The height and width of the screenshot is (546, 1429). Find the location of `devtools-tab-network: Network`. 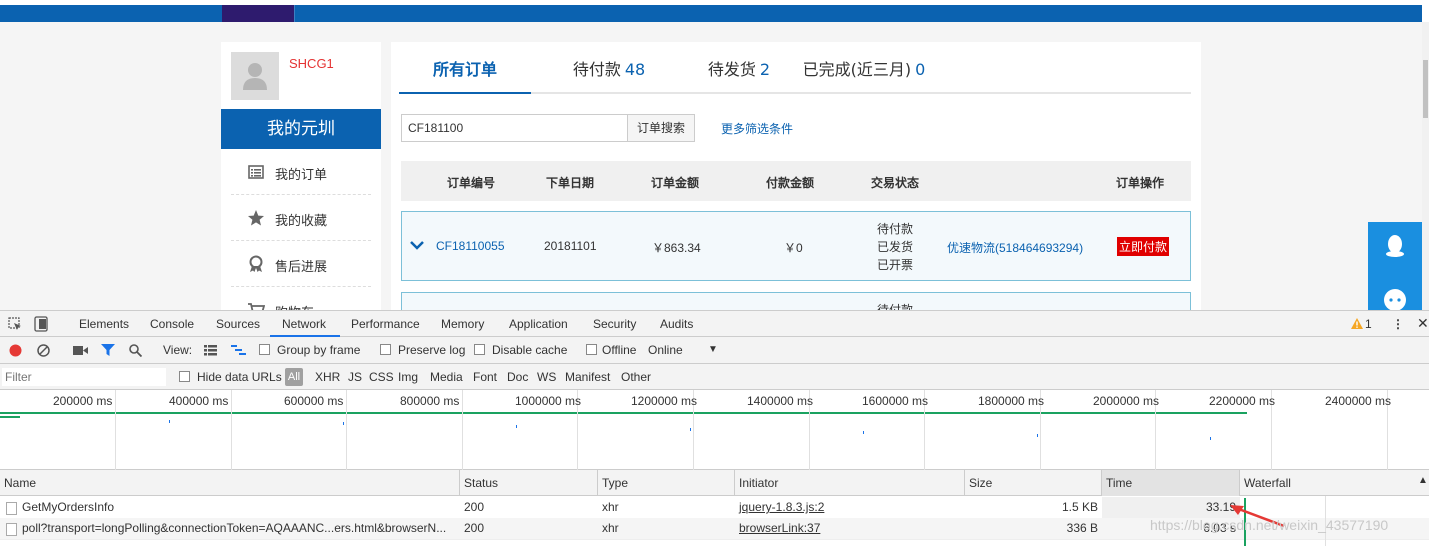

devtools-tab-network: Network is located at coordinates (304, 324).